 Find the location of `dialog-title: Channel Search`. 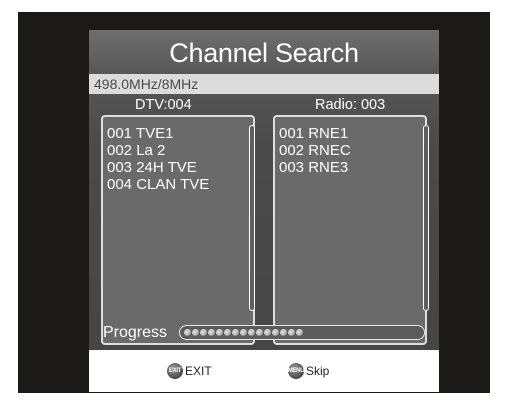

dialog-title: Channel Search is located at coordinates (264, 53).